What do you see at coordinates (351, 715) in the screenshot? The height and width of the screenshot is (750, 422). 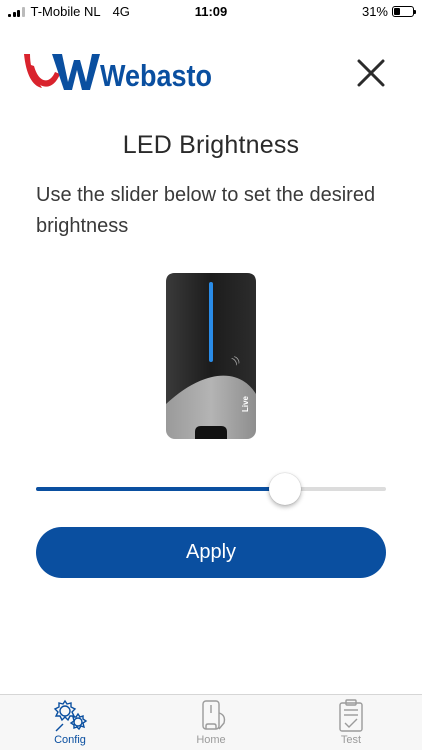 I see `clipboard-check-icon` at bounding box center [351, 715].